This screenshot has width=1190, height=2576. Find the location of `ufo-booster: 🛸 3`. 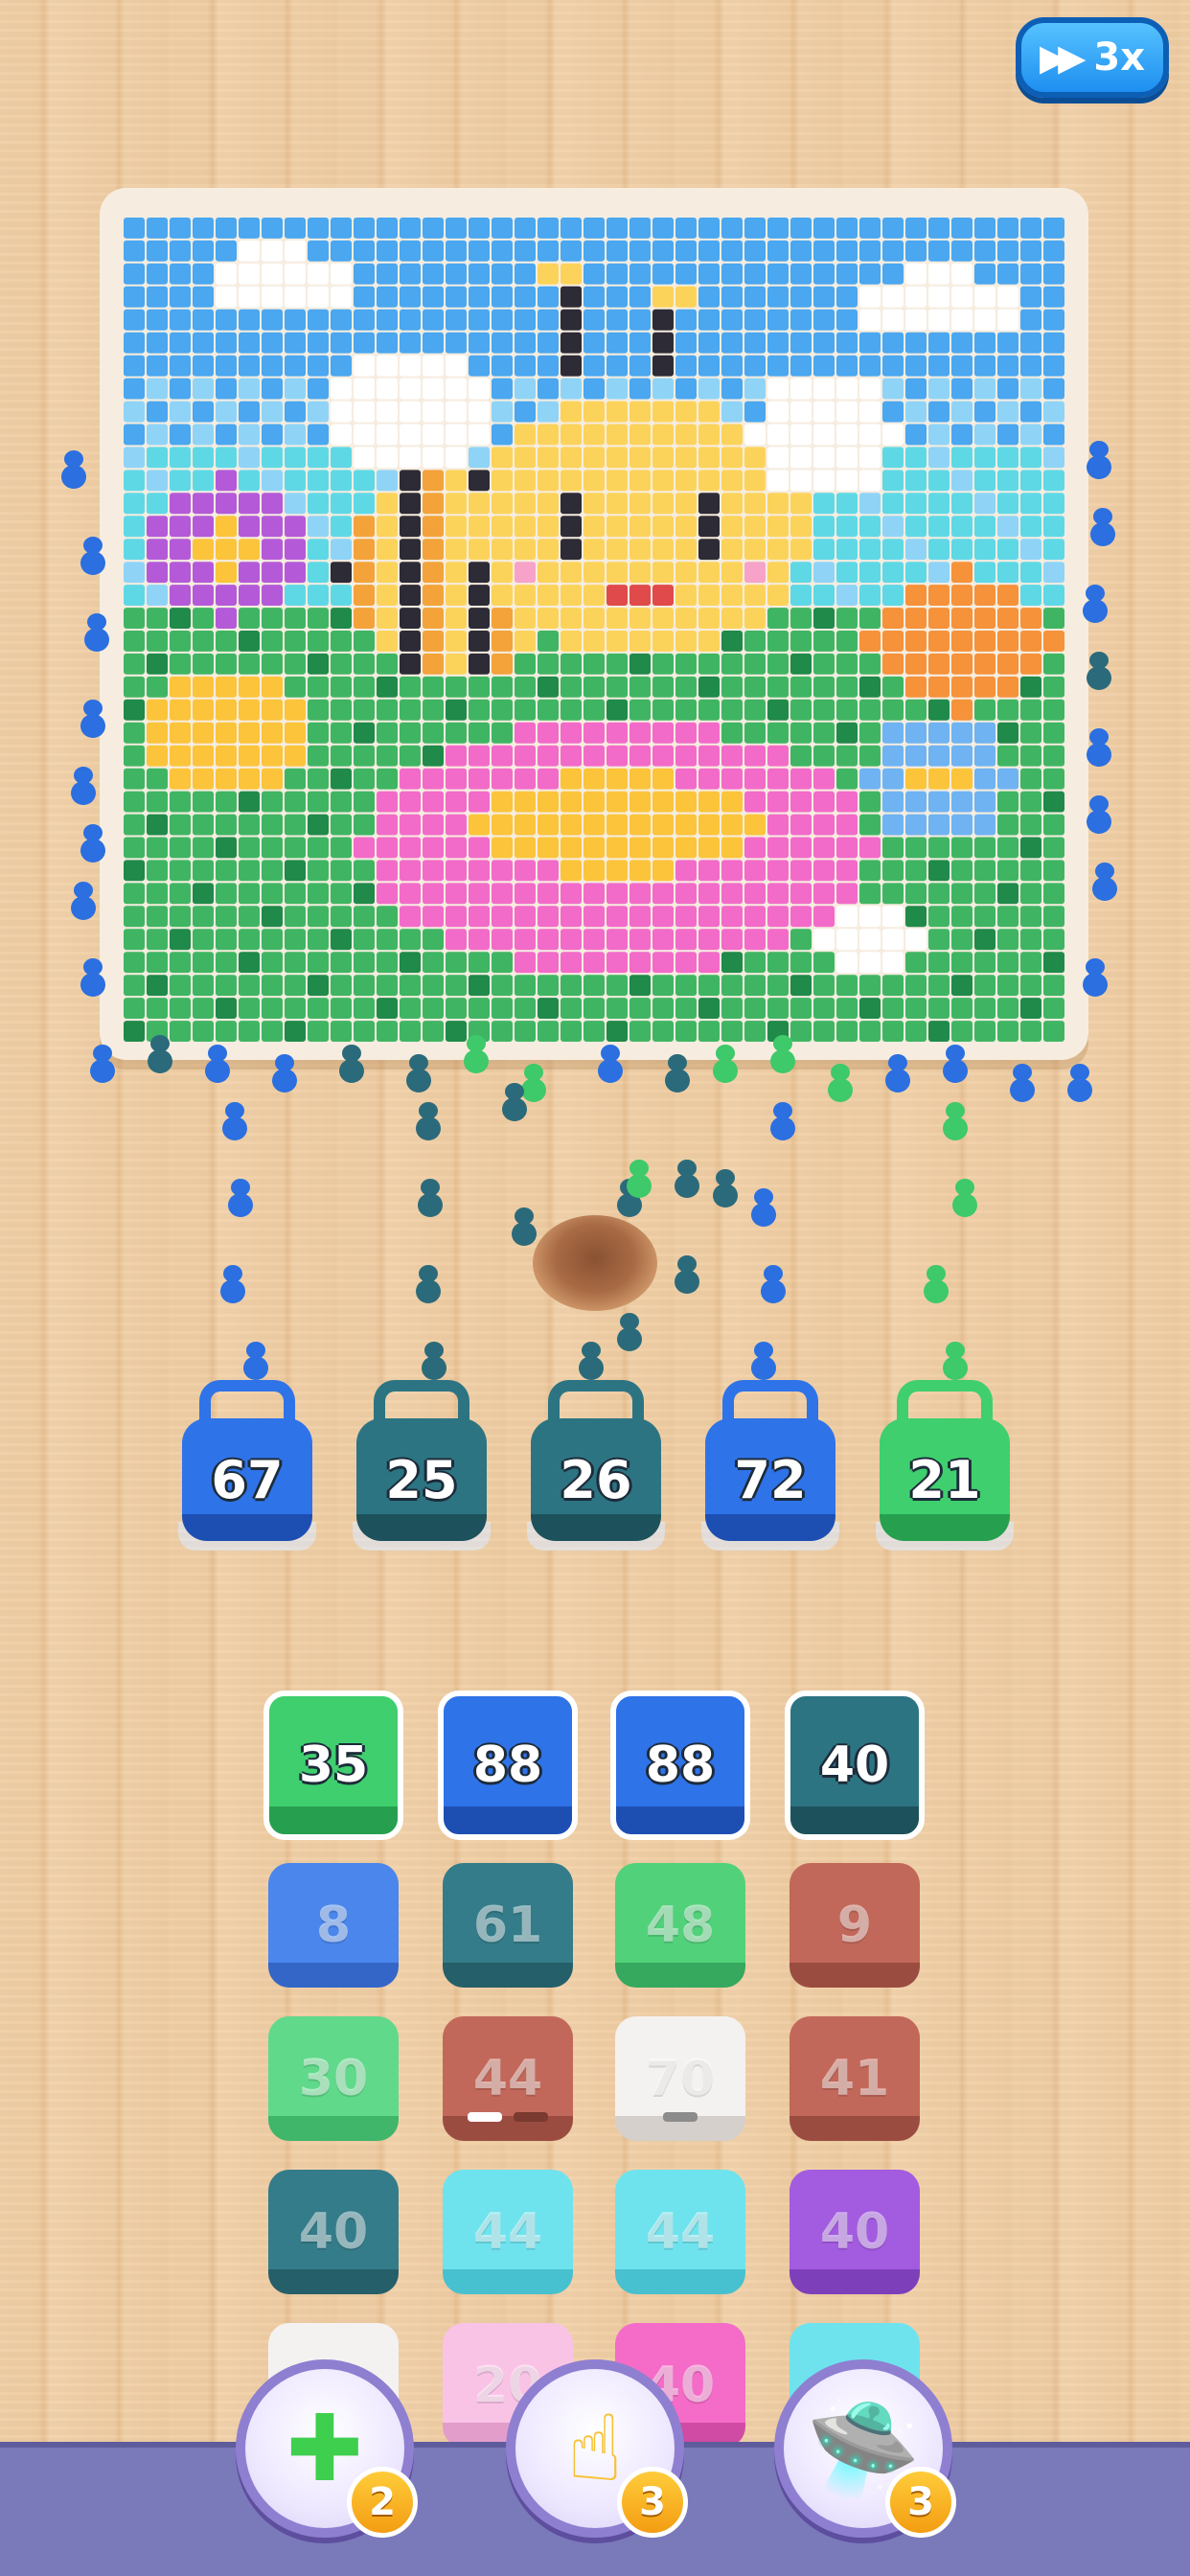

ufo-booster: 🛸 3 is located at coordinates (865, 2448).